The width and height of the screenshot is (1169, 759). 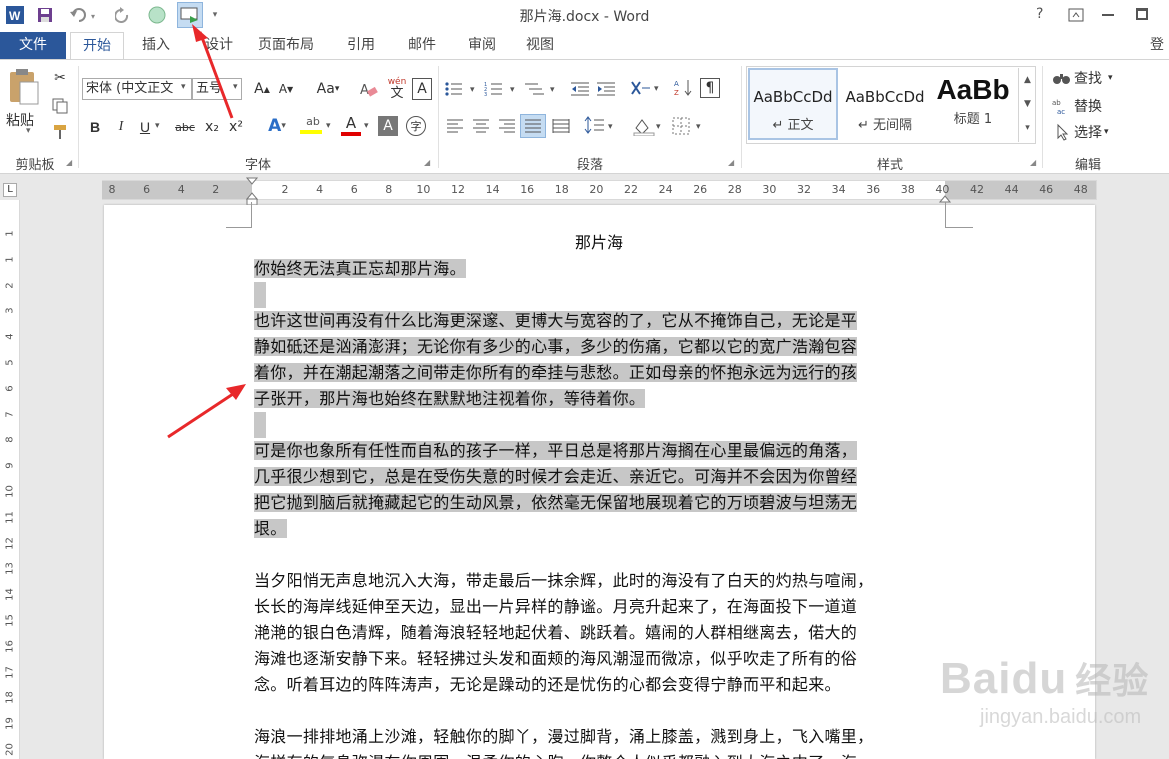 I want to click on highlight-dropdown-icon: ▾, so click(x=328, y=126).